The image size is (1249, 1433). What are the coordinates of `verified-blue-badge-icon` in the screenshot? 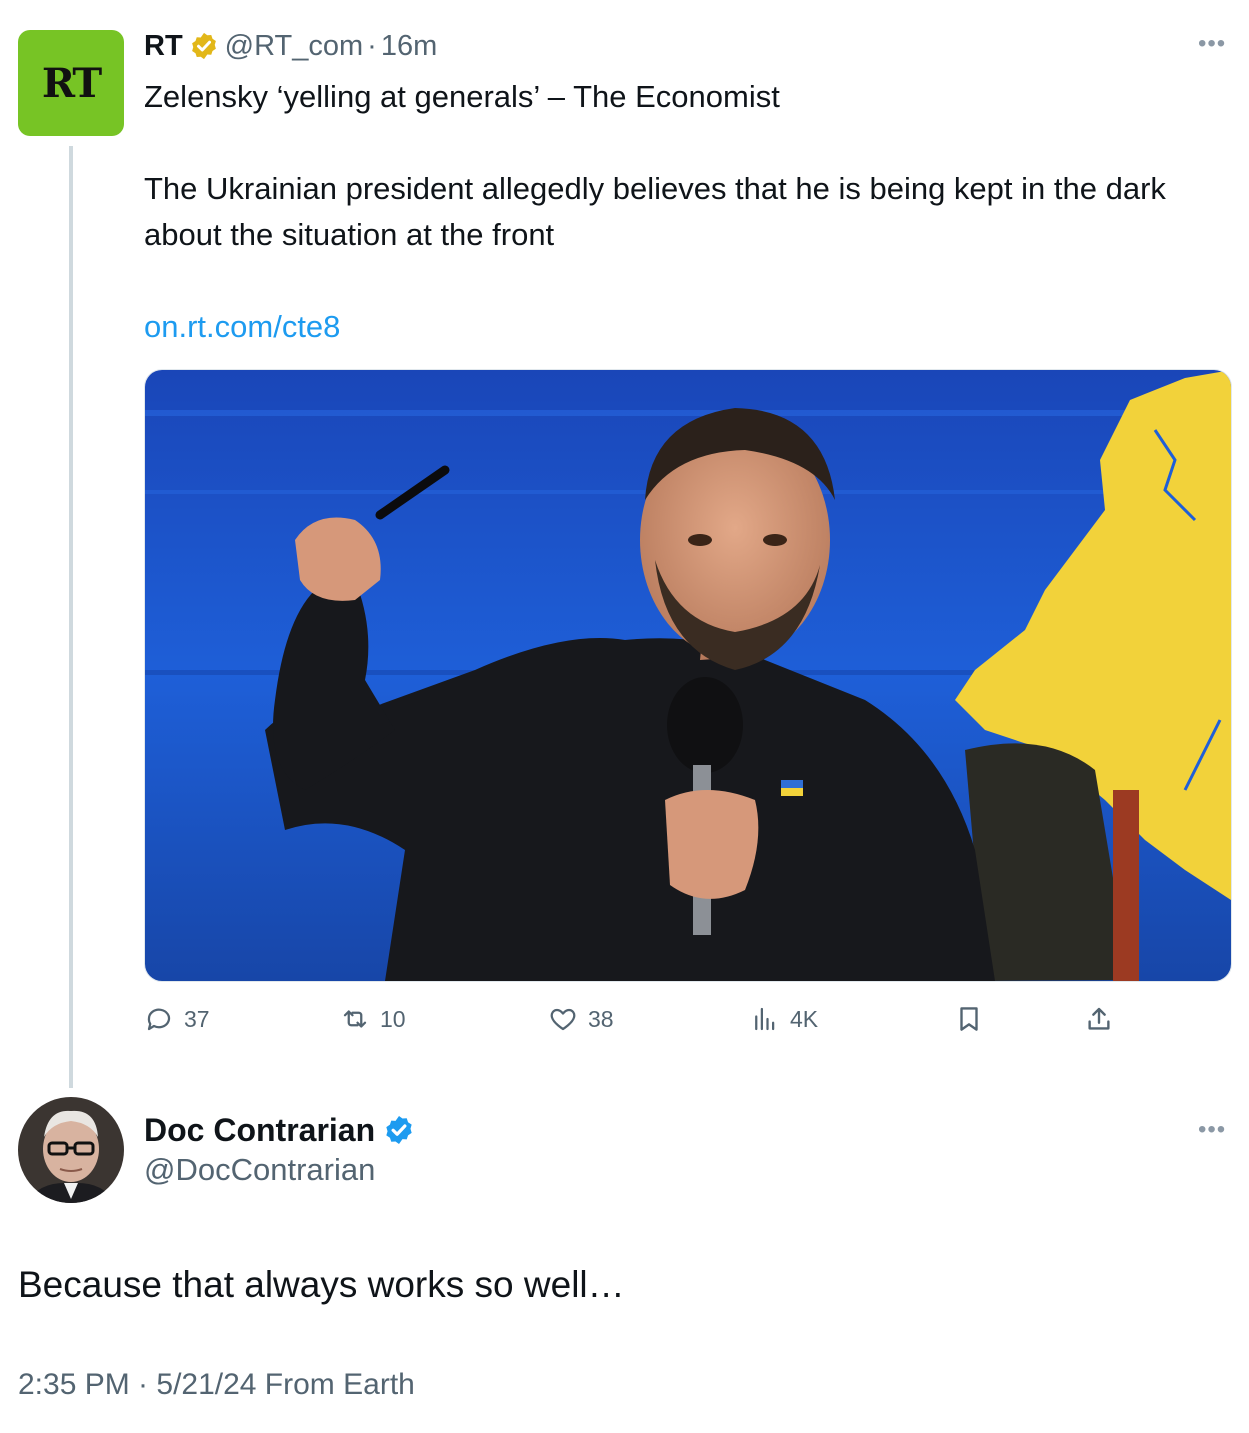 It's located at (399, 1130).